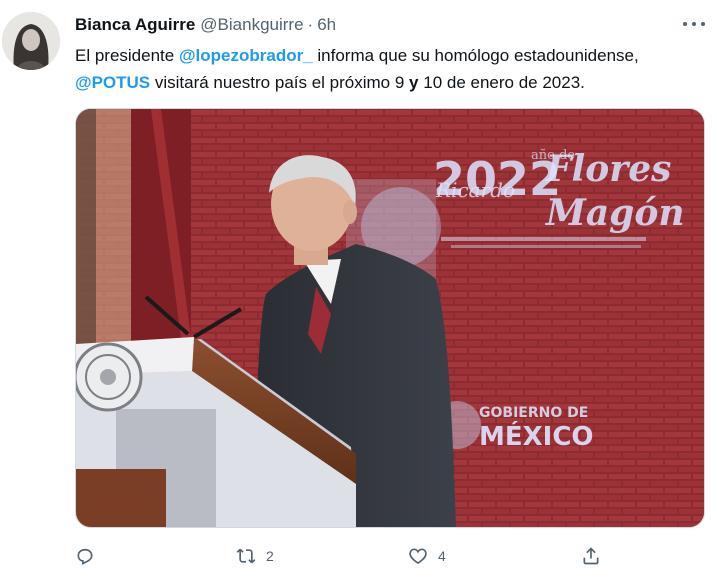 The width and height of the screenshot is (717, 582). What do you see at coordinates (418, 556) in the screenshot?
I see `heart-icon` at bounding box center [418, 556].